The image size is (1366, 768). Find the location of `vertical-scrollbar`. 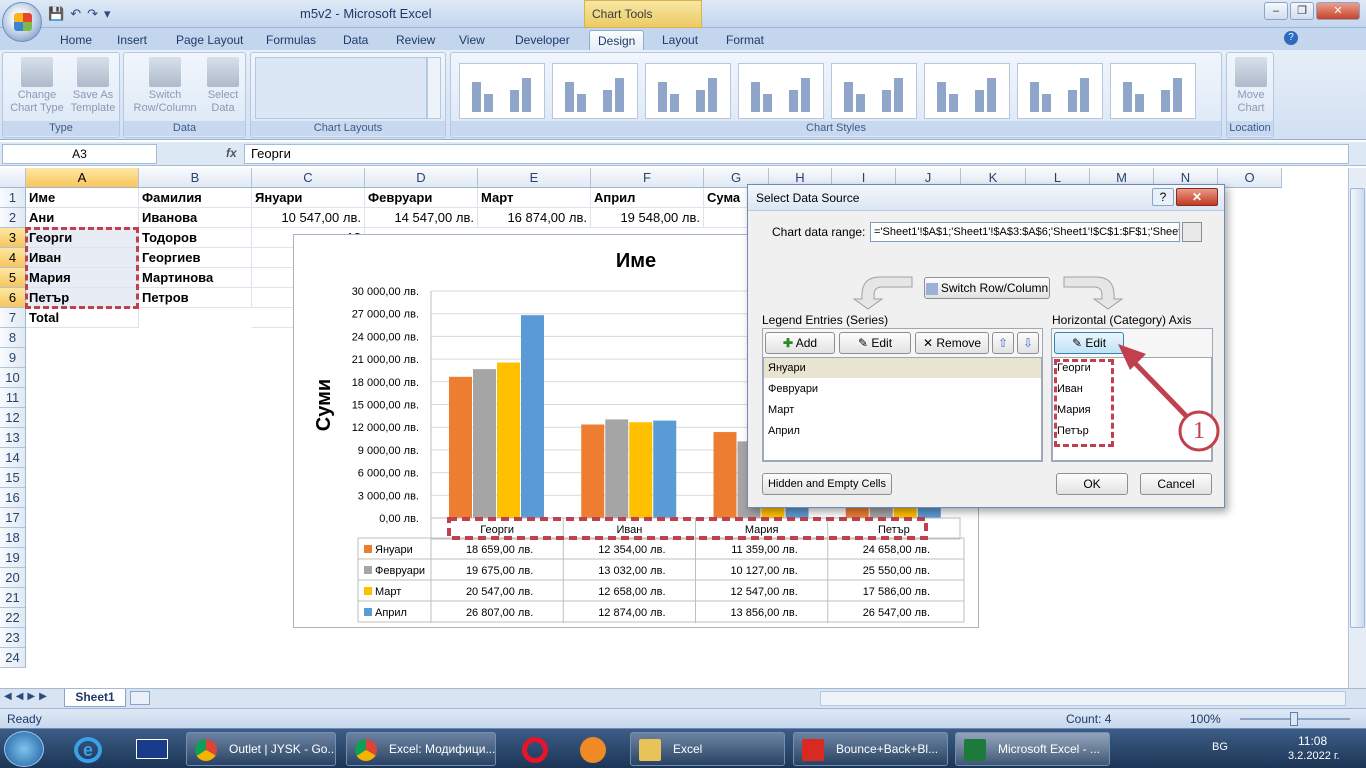

vertical-scrollbar is located at coordinates (1357, 428).